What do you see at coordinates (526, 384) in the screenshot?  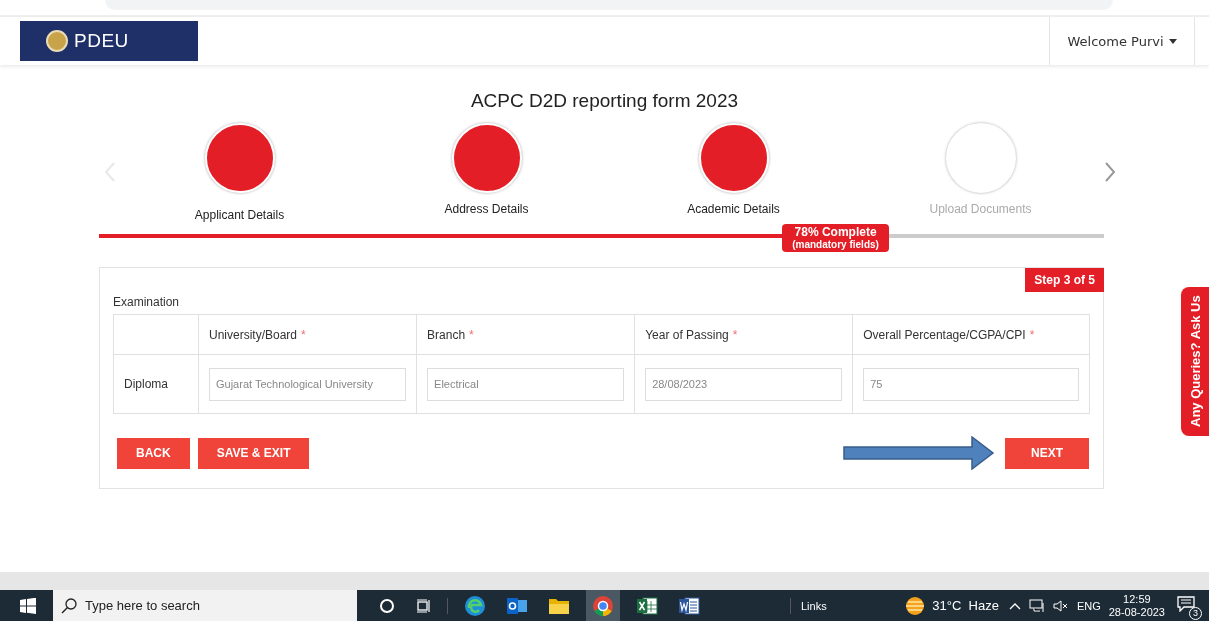 I see `input-field: Electrical` at bounding box center [526, 384].